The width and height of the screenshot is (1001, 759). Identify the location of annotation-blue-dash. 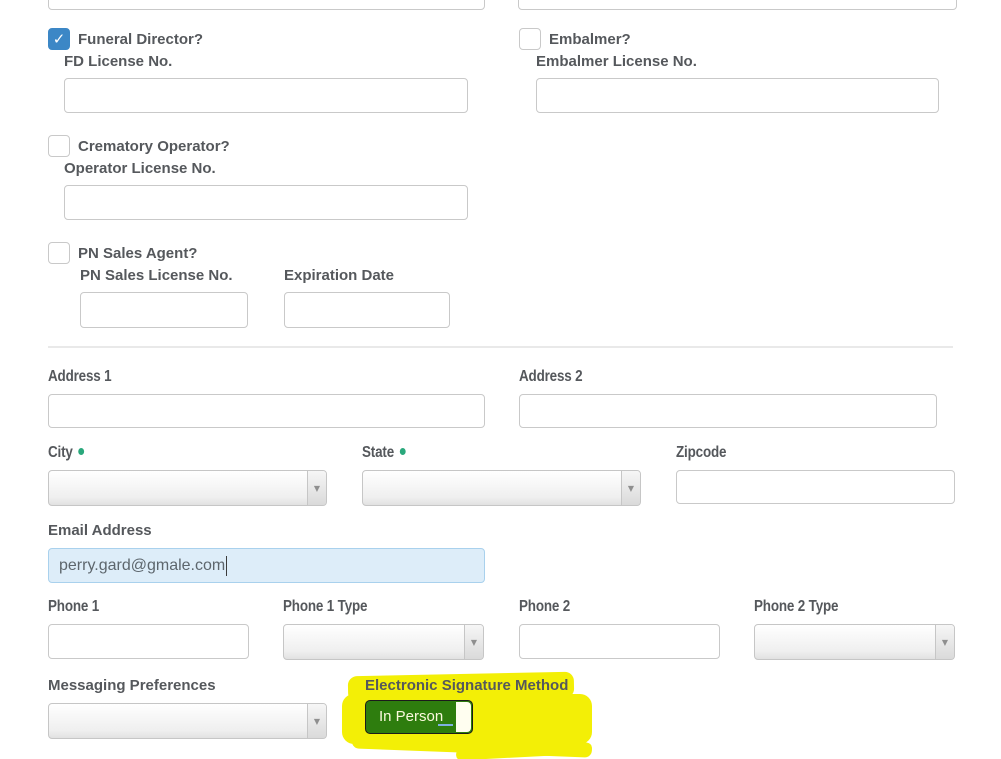
(445, 725).